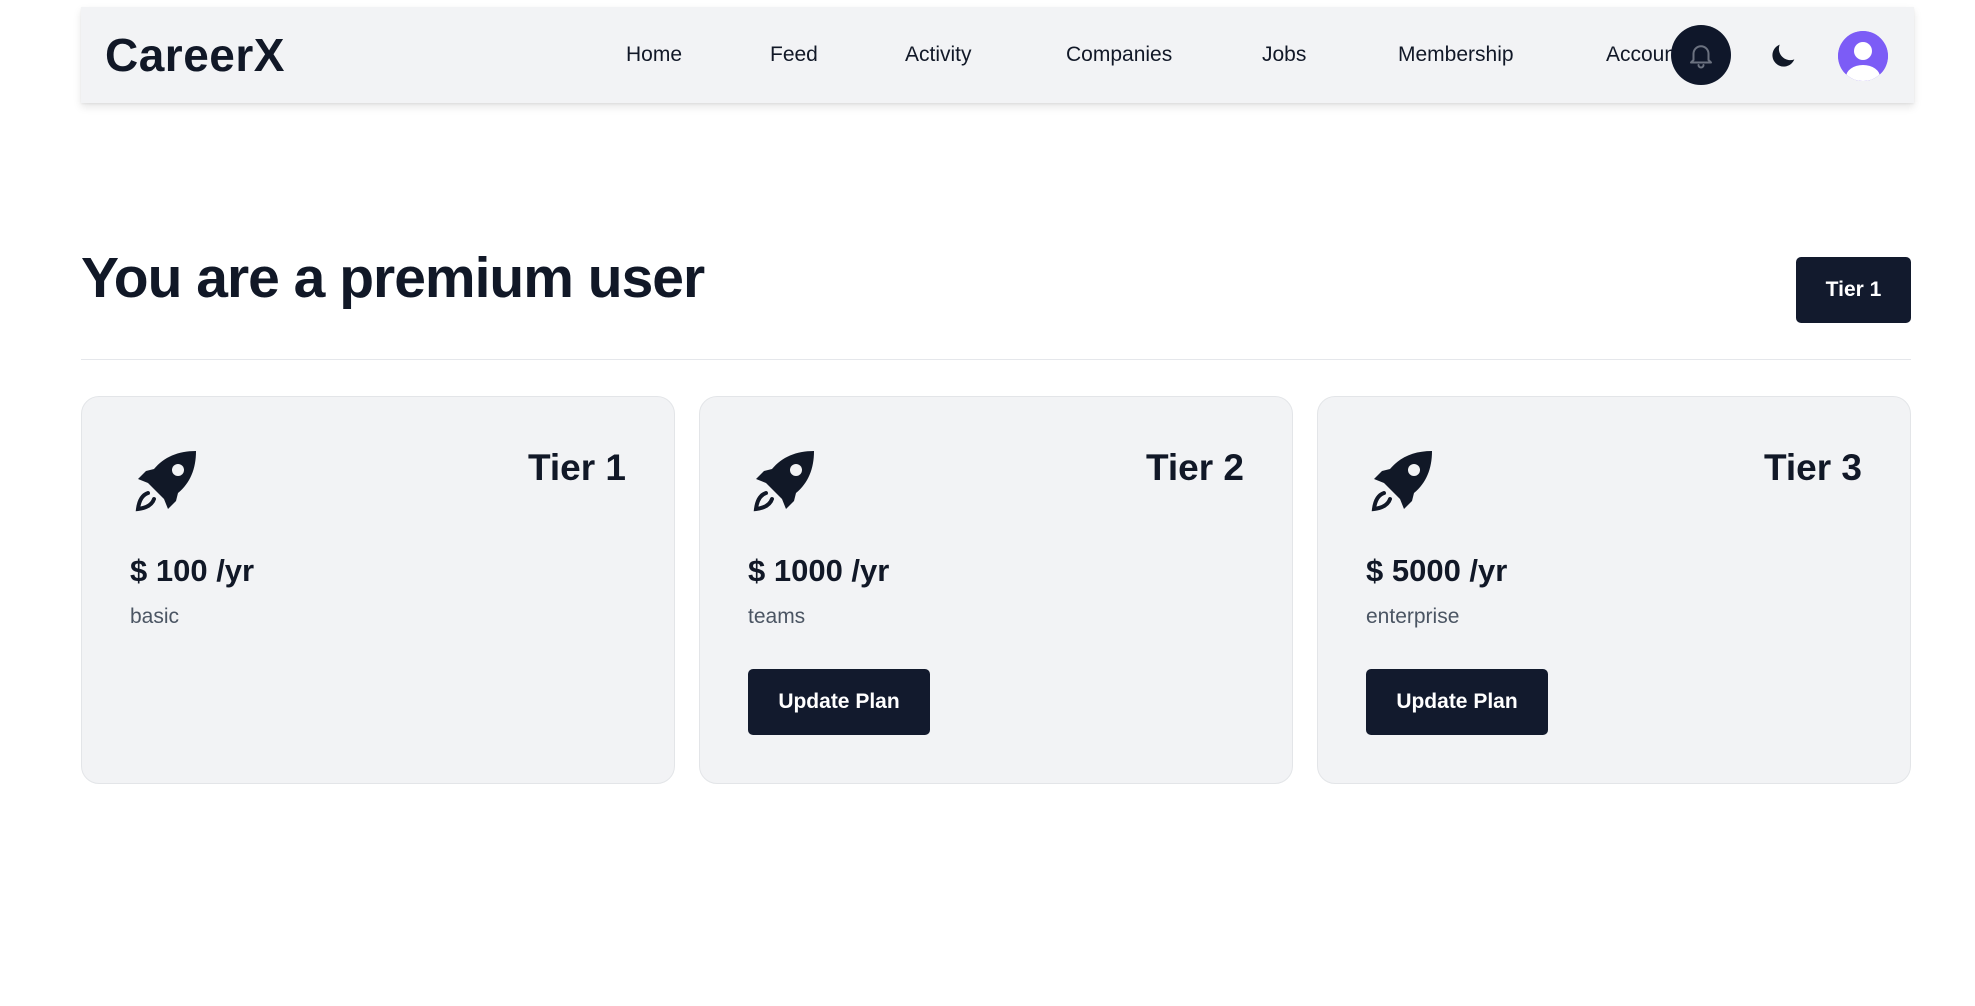 This screenshot has height=1006, width=1975. Describe the element at coordinates (192, 570) in the screenshot. I see `plan-price: $ 100 /yr` at that location.